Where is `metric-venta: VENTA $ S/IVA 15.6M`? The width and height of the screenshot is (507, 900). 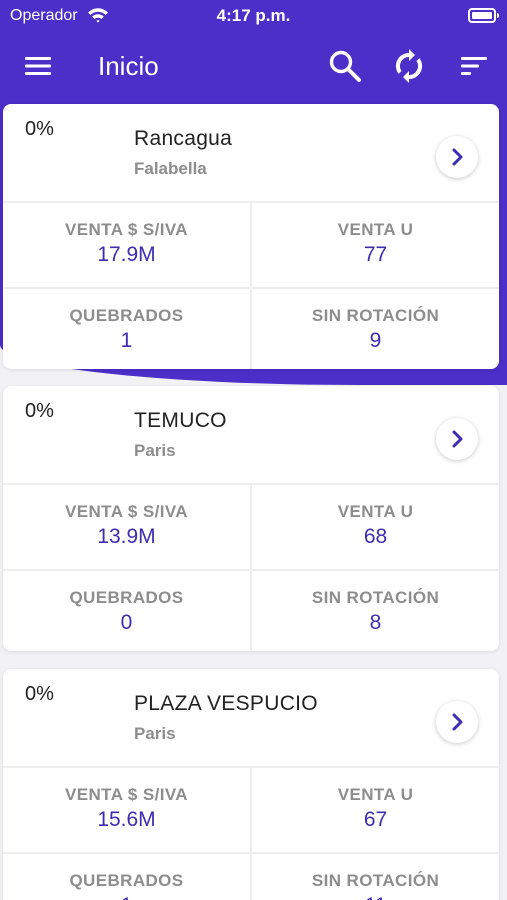 metric-venta: VENTA $ S/IVA 15.6M is located at coordinates (126, 809).